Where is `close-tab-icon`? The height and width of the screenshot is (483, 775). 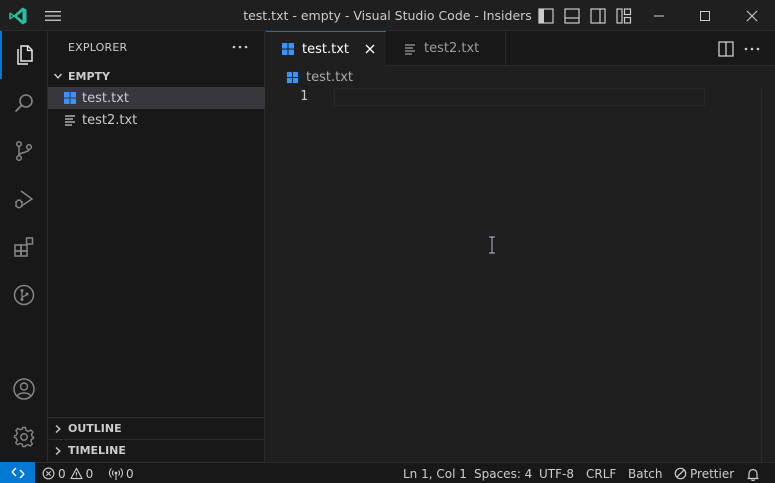
close-tab-icon is located at coordinates (370, 49).